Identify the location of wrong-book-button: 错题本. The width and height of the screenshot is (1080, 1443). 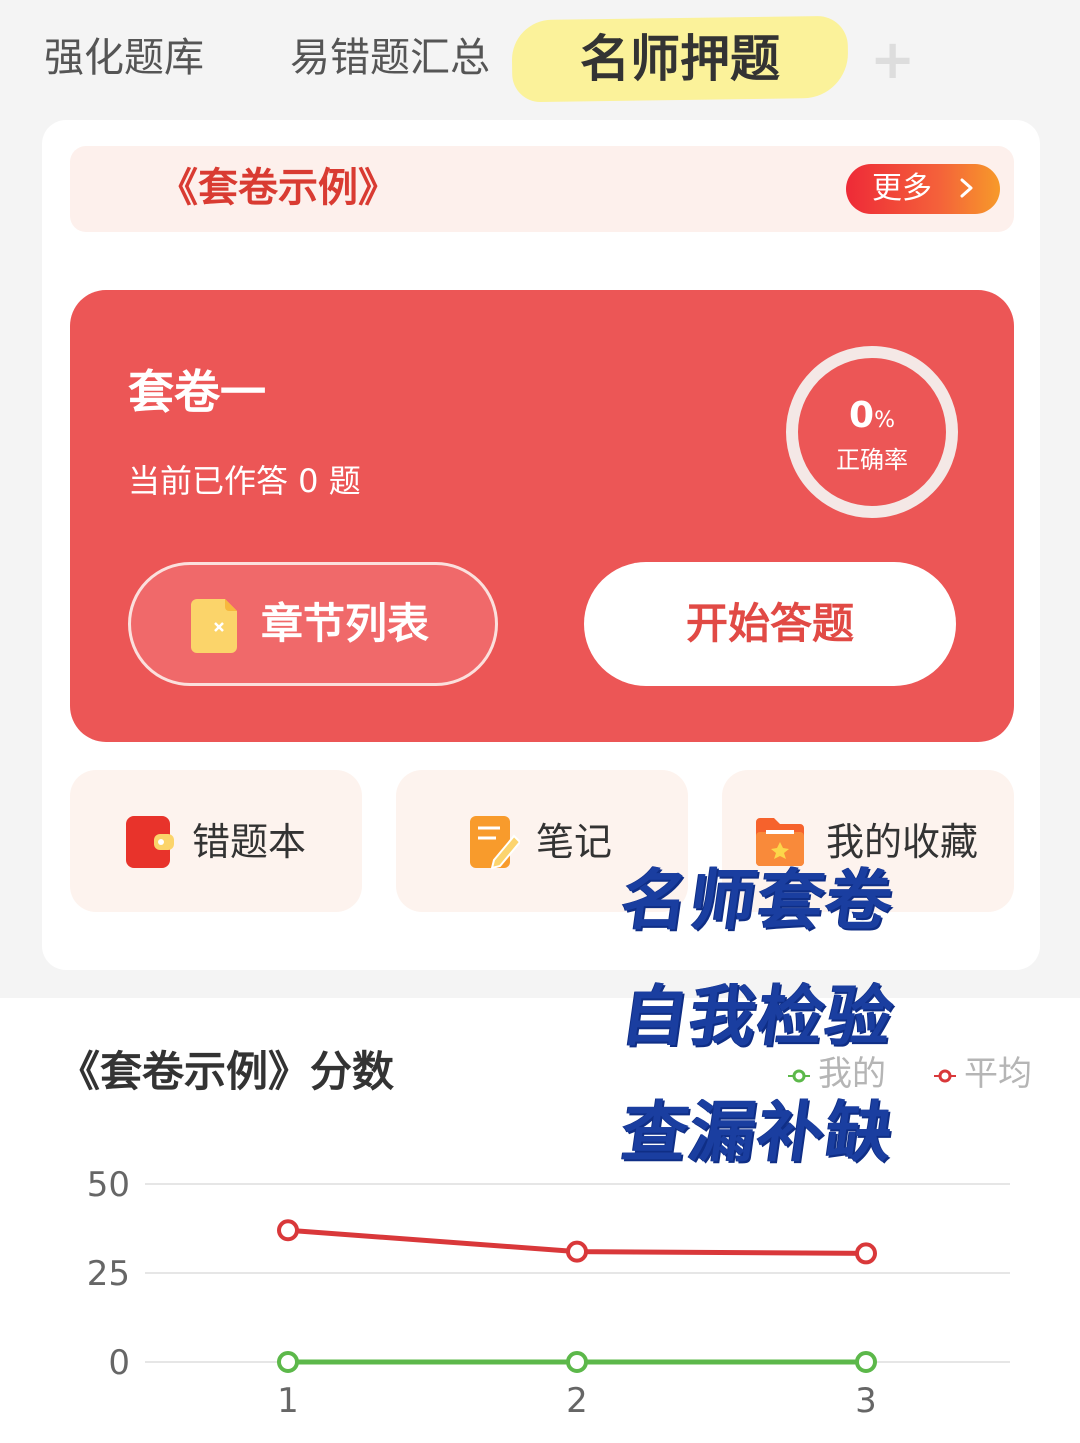
(216, 841).